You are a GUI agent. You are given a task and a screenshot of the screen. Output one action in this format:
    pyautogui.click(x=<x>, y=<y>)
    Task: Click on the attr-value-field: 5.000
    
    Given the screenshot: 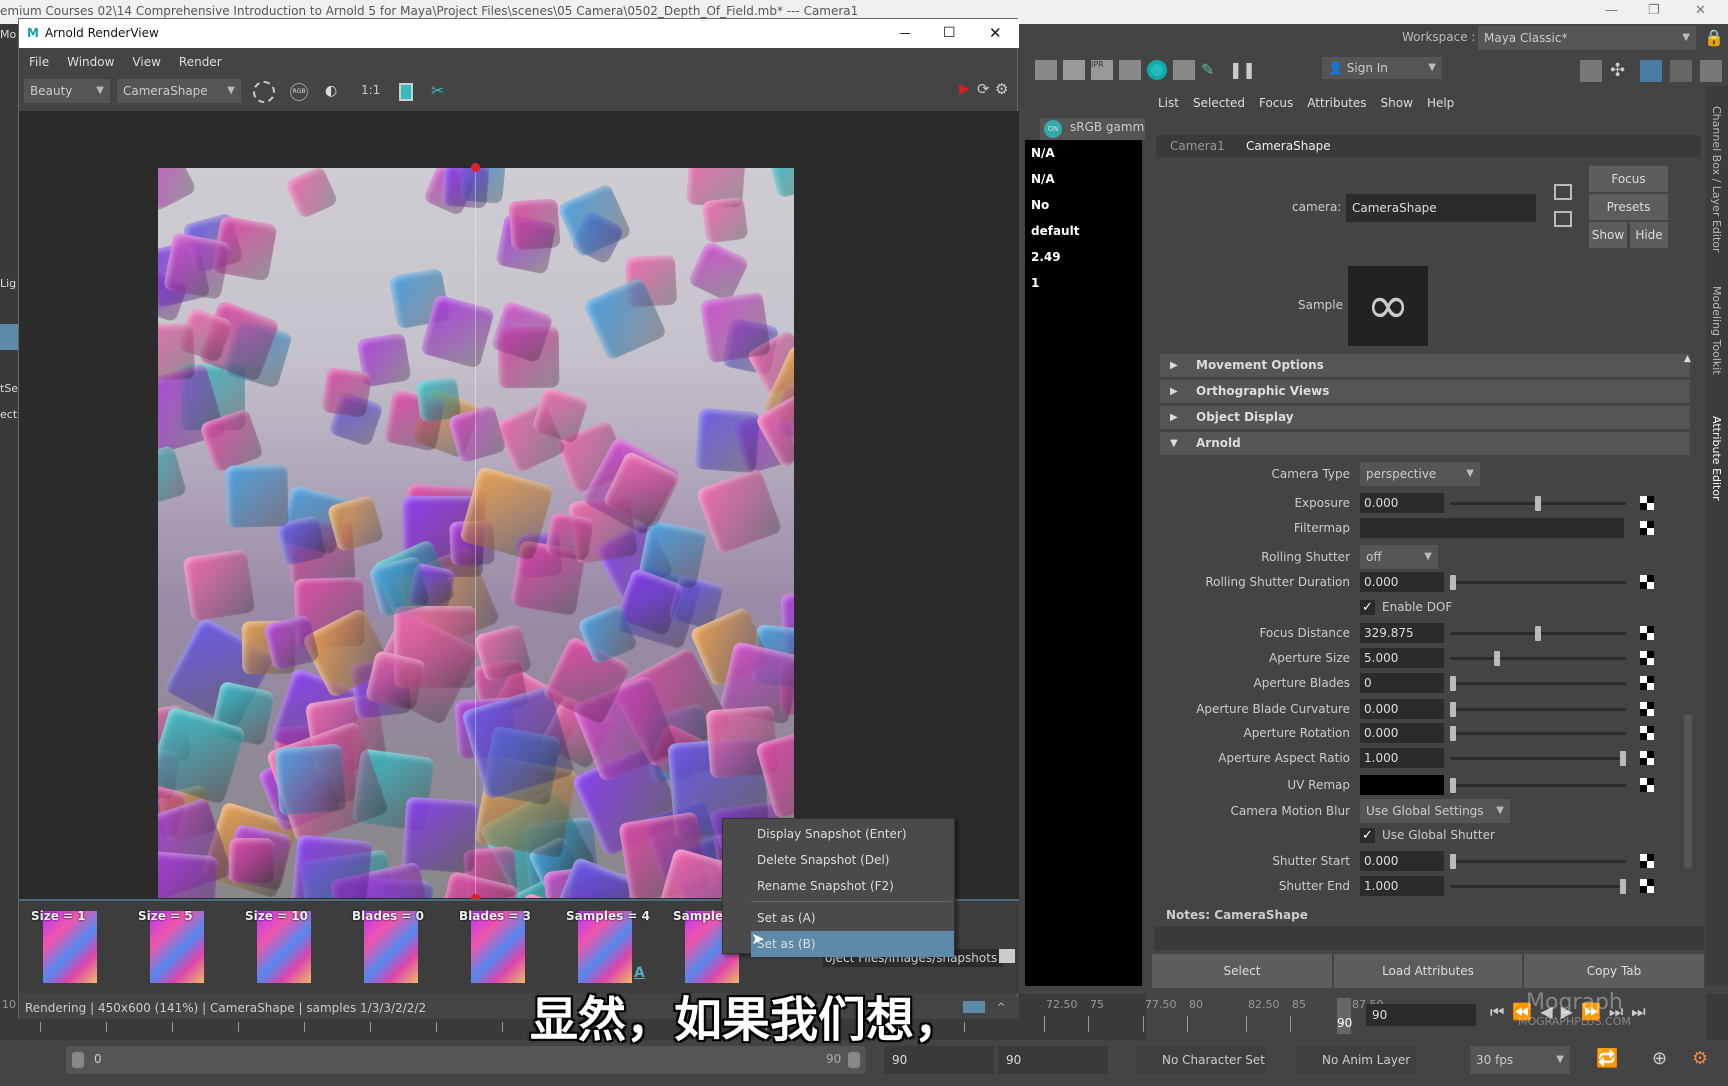 What is the action you would take?
    pyautogui.click(x=1402, y=657)
    